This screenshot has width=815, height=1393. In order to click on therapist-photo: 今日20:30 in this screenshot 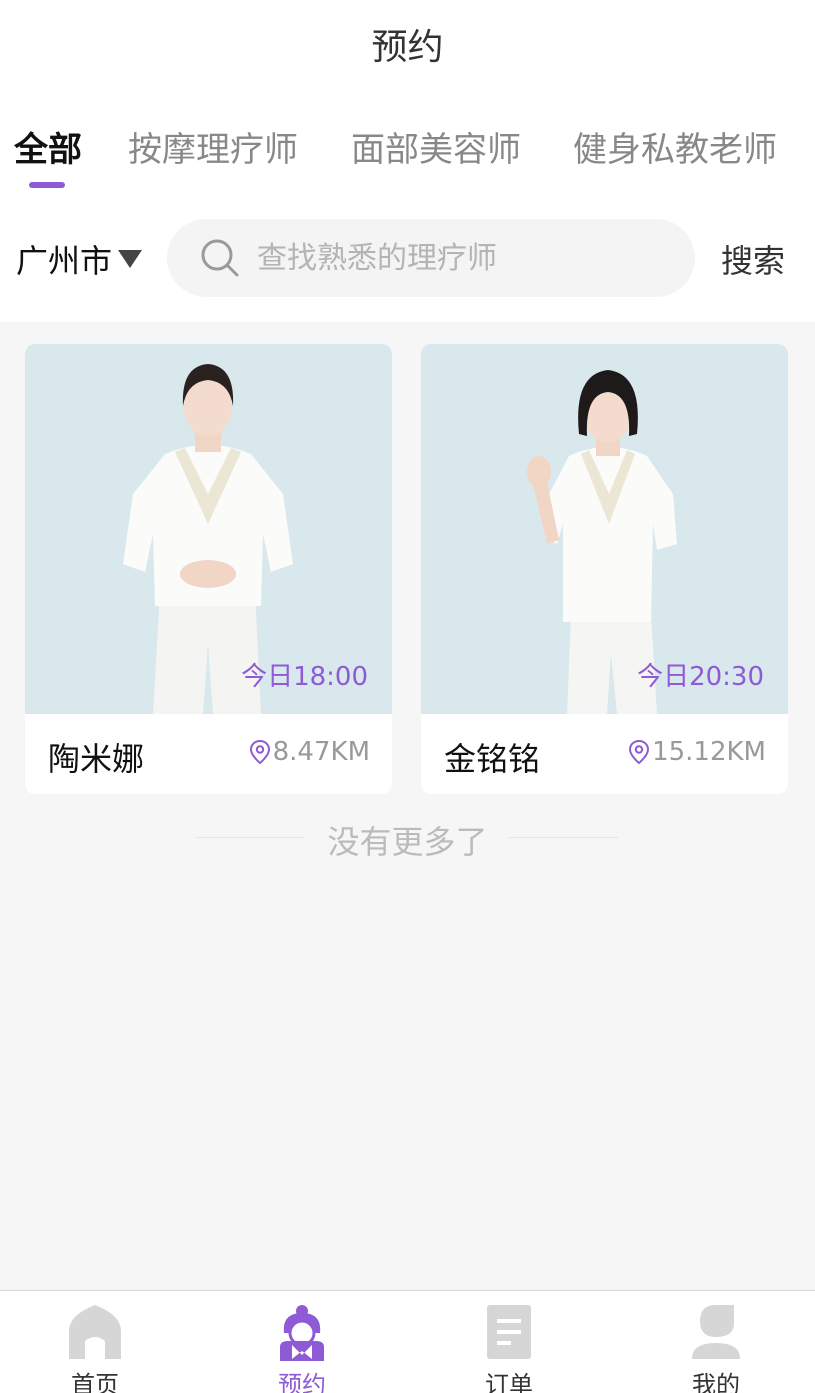, I will do `click(604, 529)`.